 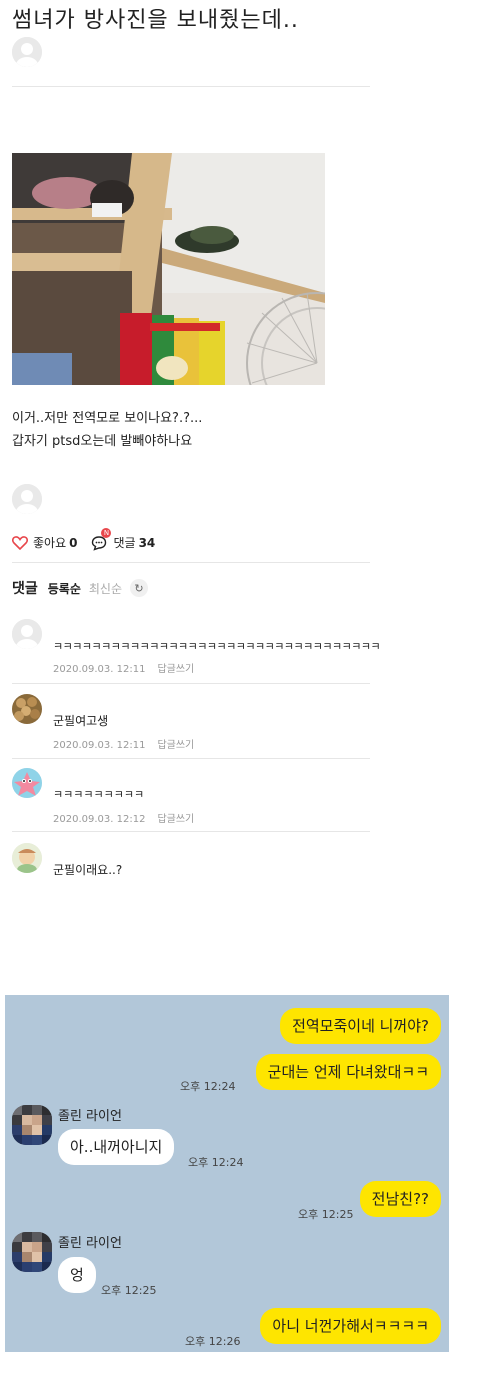 What do you see at coordinates (139, 588) in the screenshot?
I see `refresh-icon: ↻` at bounding box center [139, 588].